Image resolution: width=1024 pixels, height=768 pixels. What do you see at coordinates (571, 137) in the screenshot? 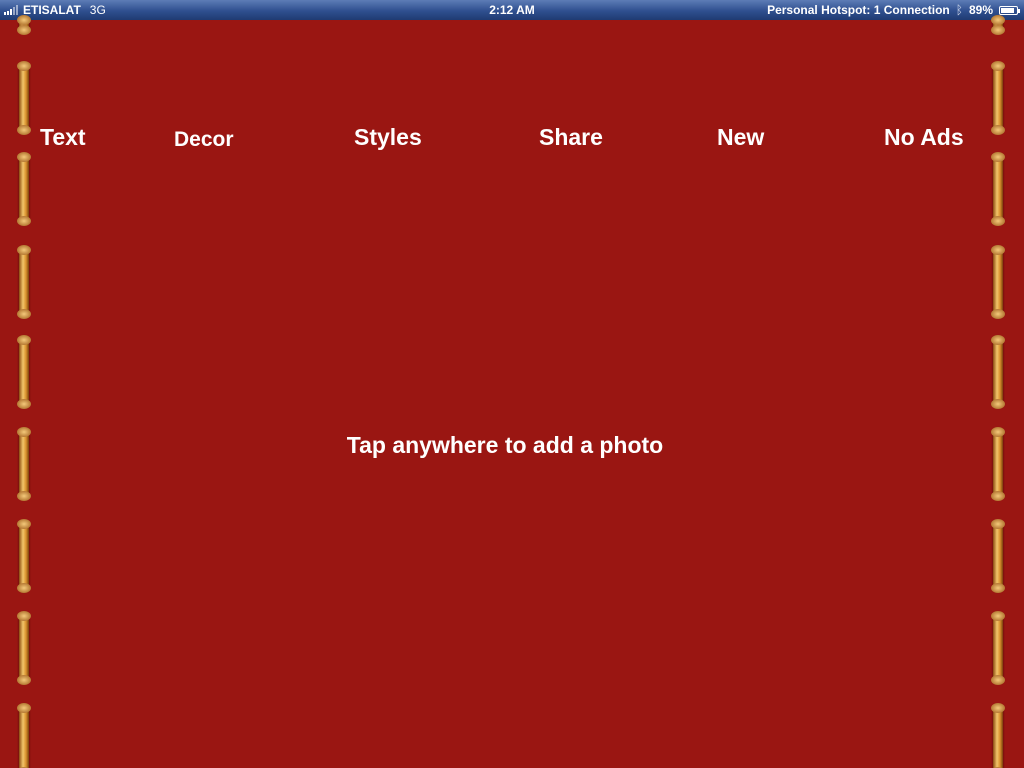
I see `share-button: Share` at bounding box center [571, 137].